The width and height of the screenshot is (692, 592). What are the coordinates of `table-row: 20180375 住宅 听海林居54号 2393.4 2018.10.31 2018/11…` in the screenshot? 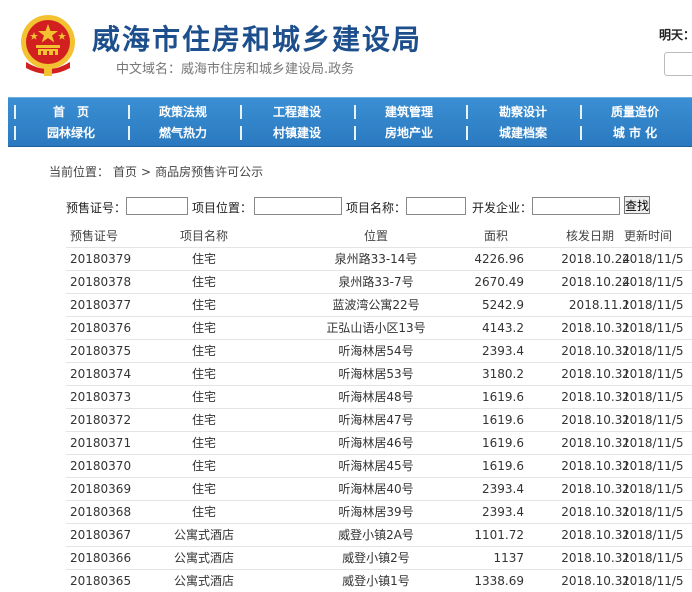 It's located at (379, 350).